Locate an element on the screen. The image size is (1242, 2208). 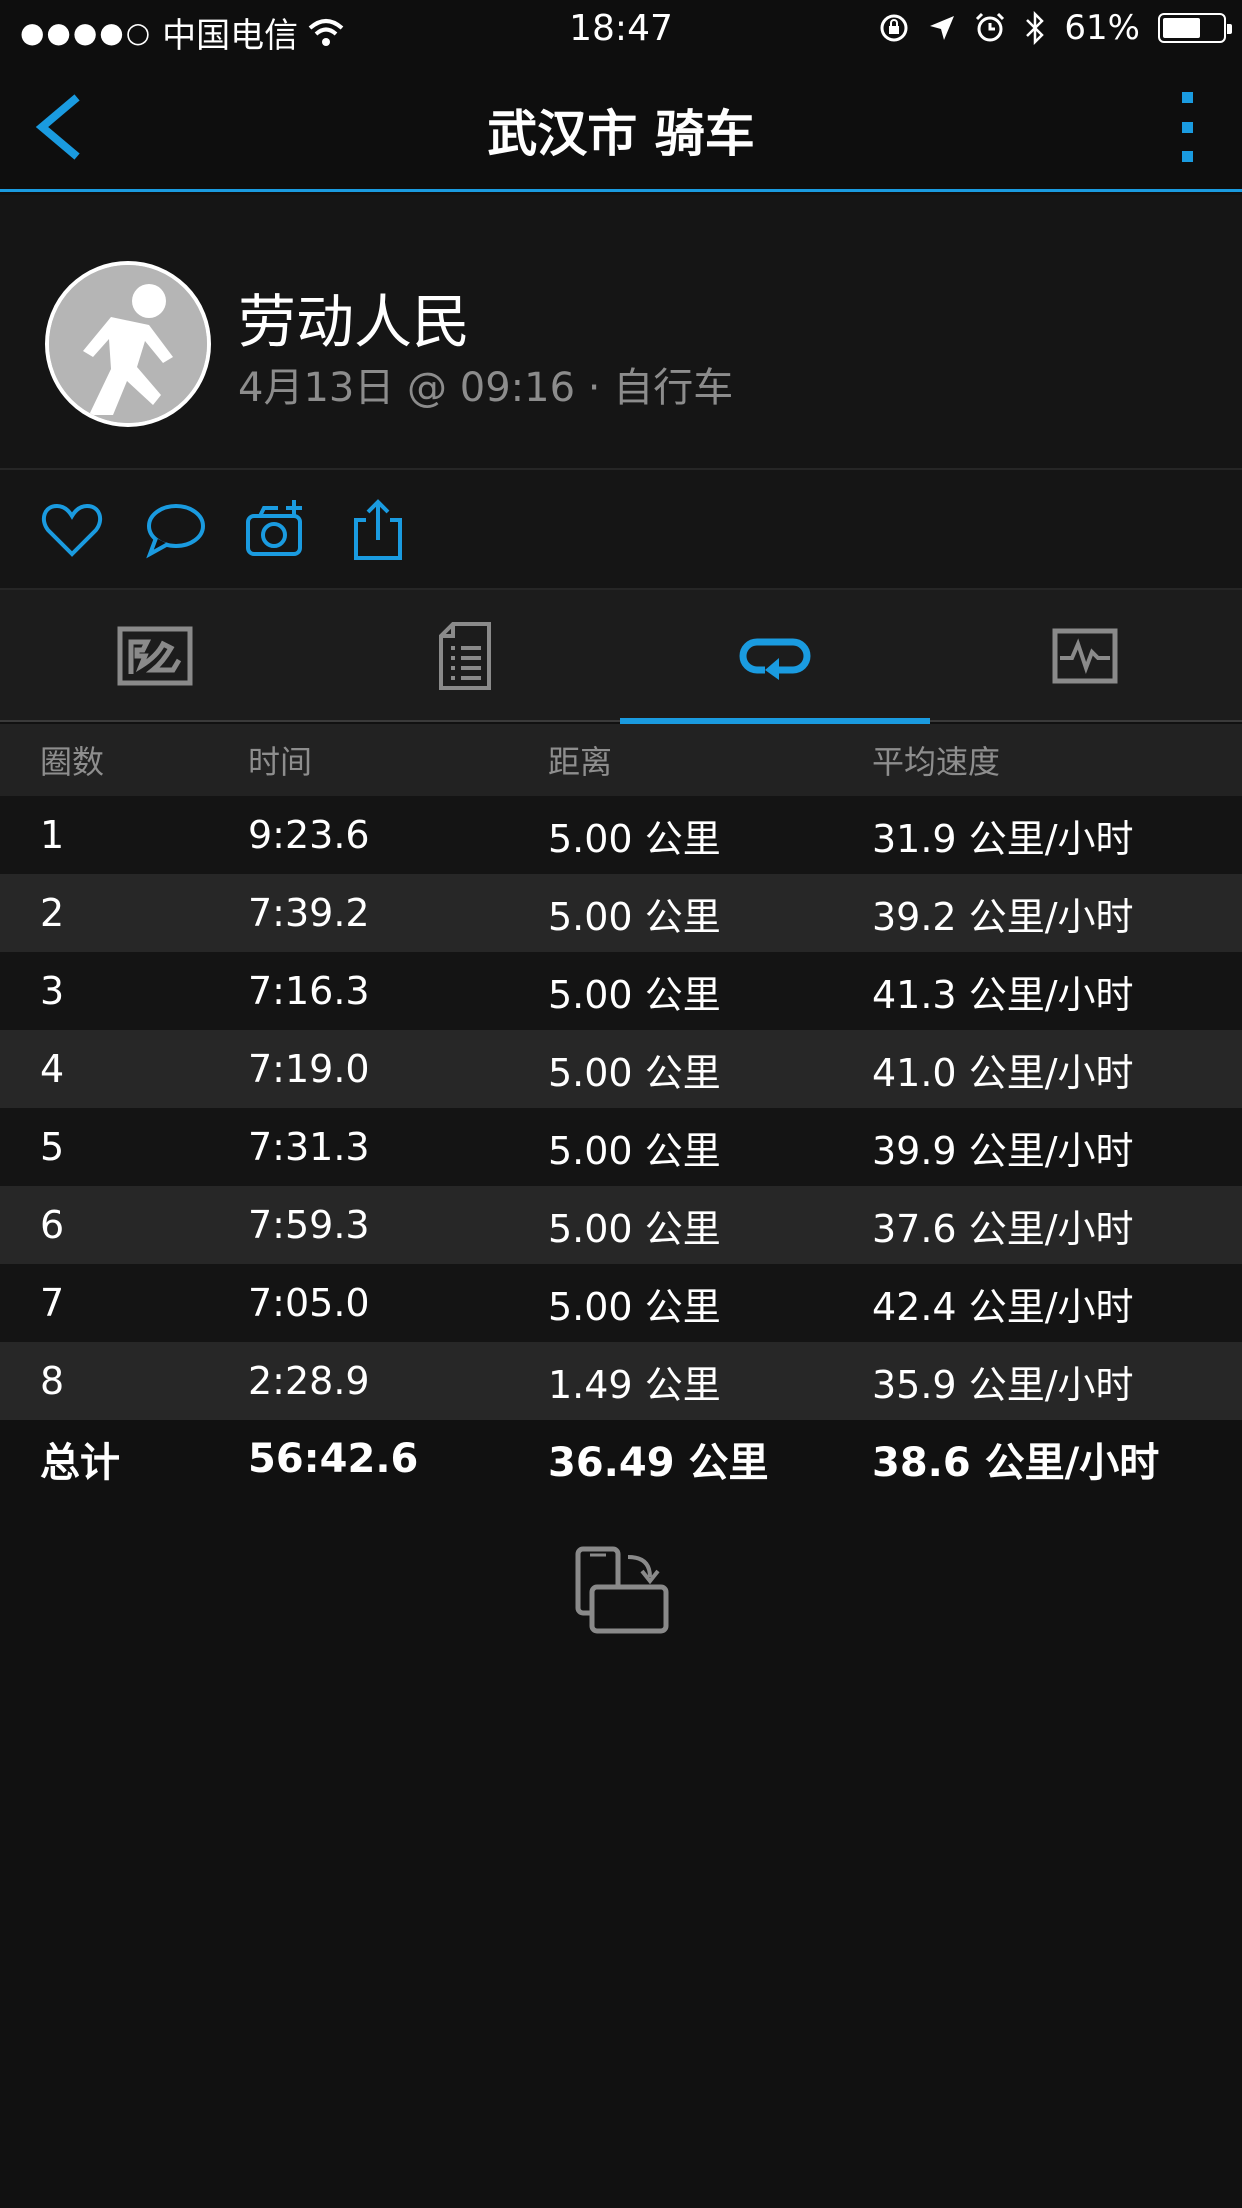
tab-charts is located at coordinates (1085, 656).